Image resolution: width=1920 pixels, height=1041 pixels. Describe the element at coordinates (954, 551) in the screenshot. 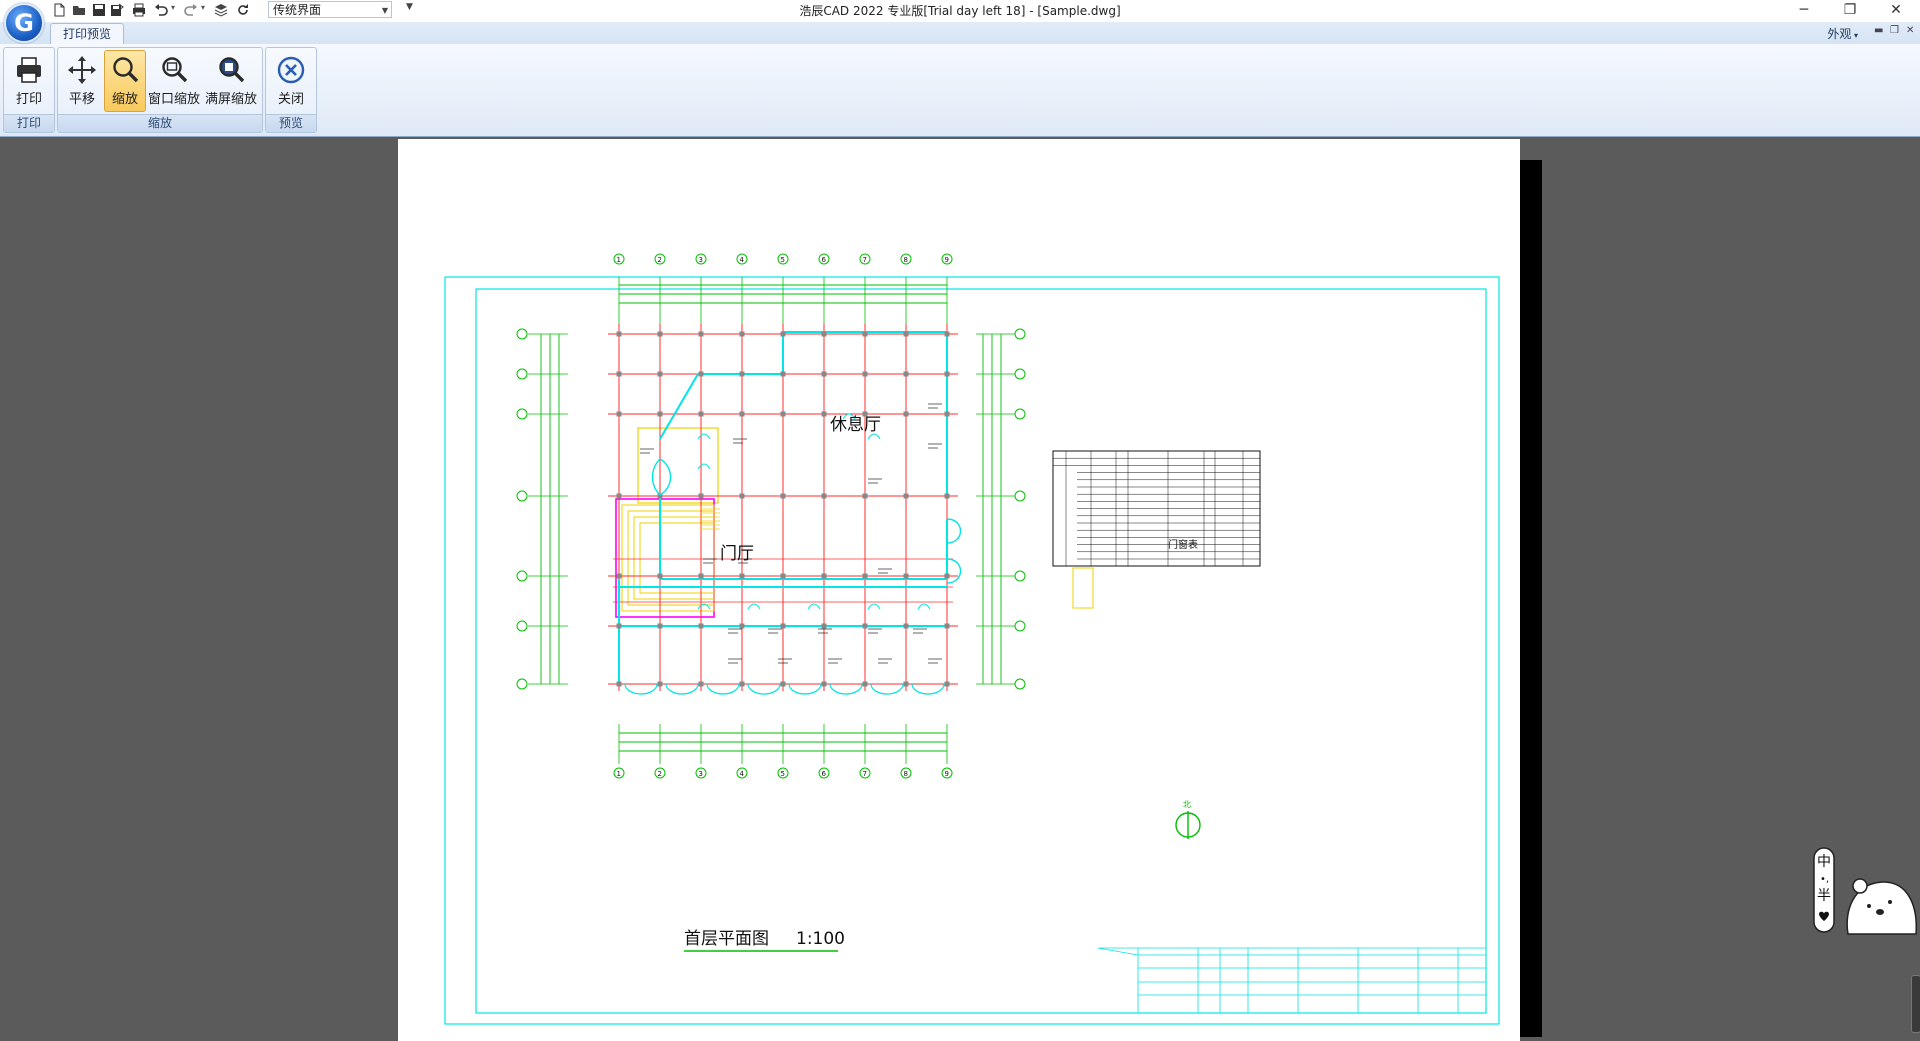

I see `bay-window` at that location.